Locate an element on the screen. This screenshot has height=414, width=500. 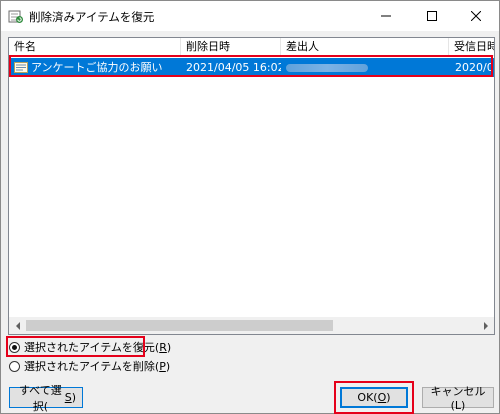
column-header-subject: 件名 is located at coordinates (95, 46).